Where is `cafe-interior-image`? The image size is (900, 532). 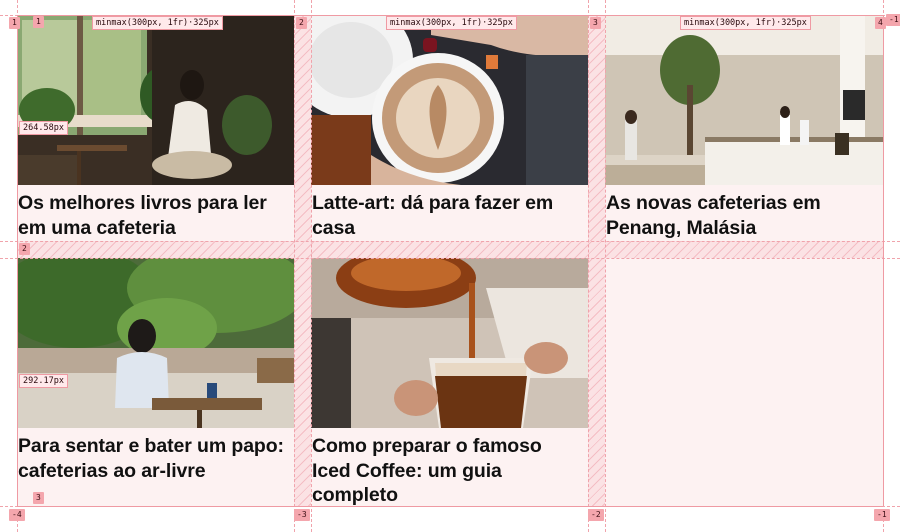
cafe-interior-image is located at coordinates (744, 100).